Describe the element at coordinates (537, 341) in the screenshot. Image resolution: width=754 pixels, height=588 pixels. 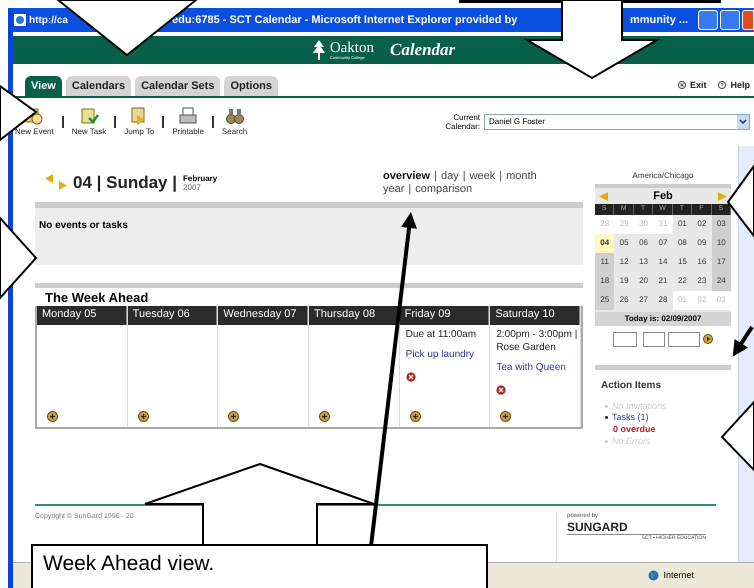
I see `entry-time: 2:00pm - 3:00pm | Rose Garden` at that location.